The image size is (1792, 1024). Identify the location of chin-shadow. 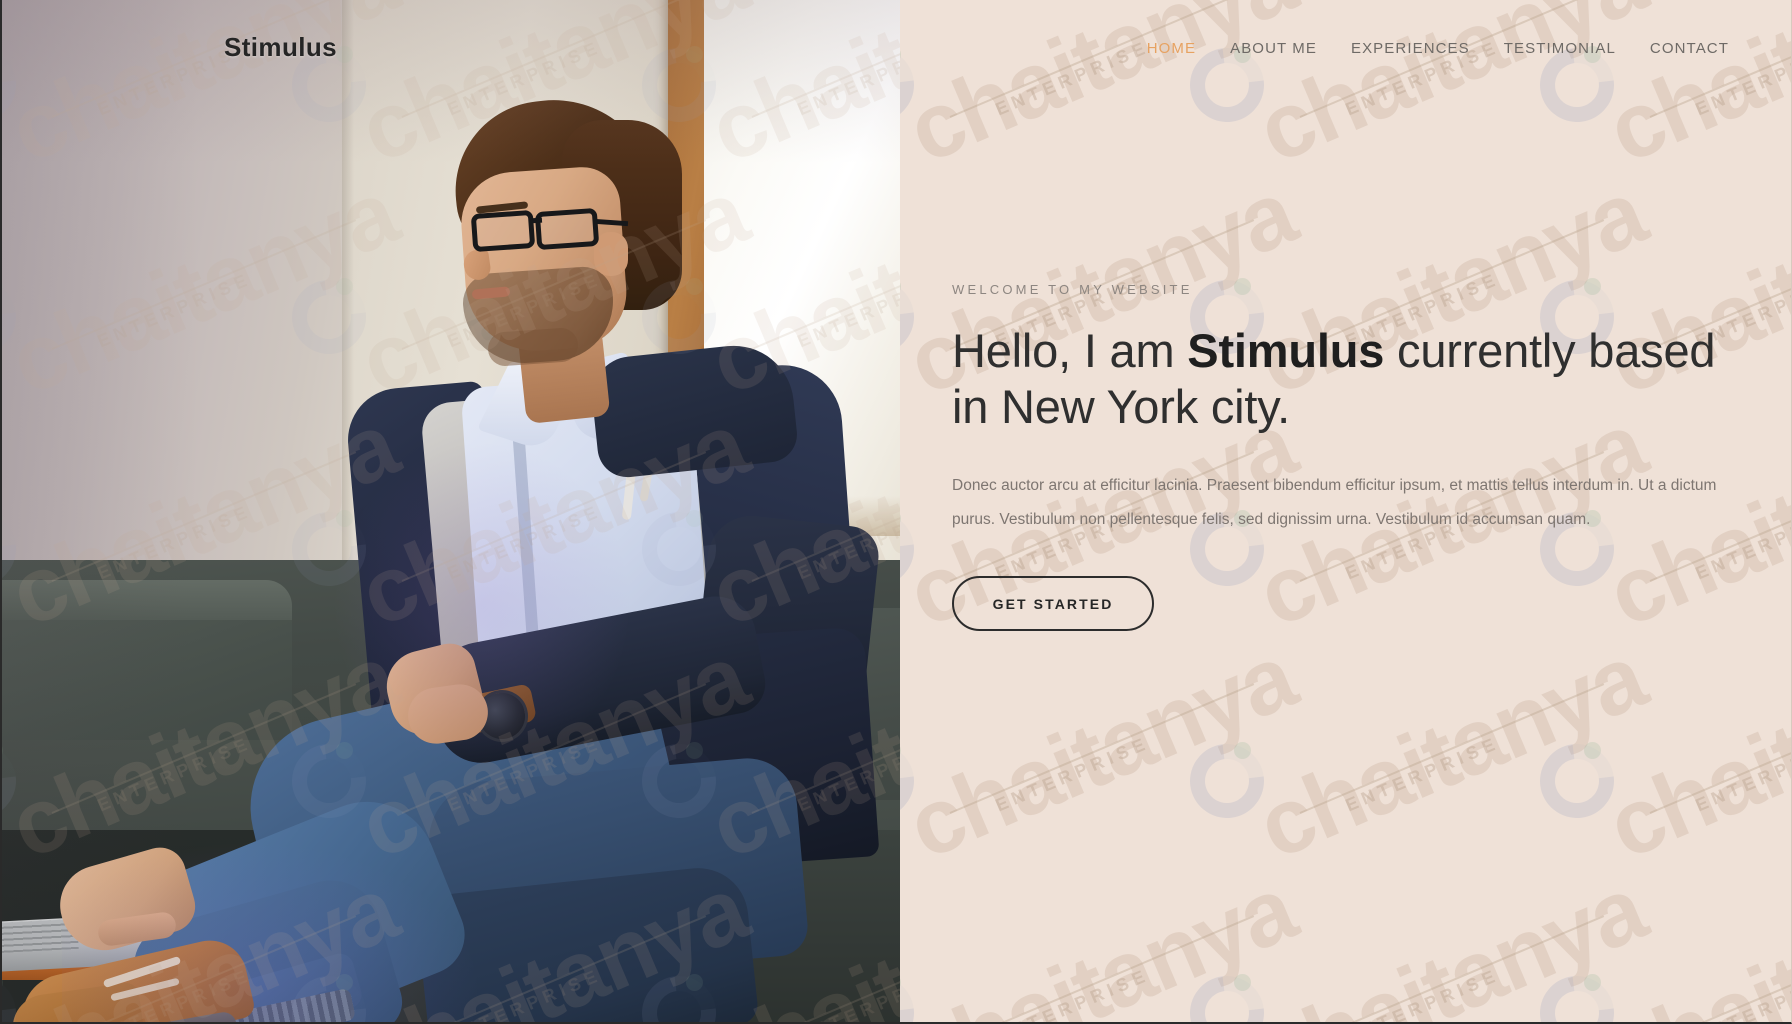
(533, 347).